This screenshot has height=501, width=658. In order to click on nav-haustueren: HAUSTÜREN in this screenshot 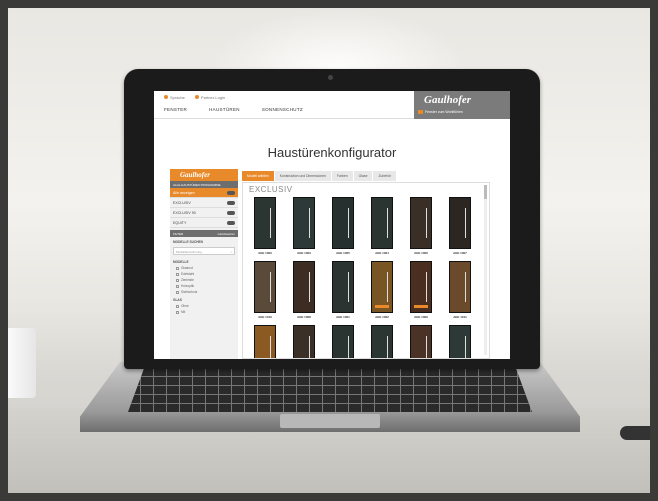, I will do `click(224, 109)`.